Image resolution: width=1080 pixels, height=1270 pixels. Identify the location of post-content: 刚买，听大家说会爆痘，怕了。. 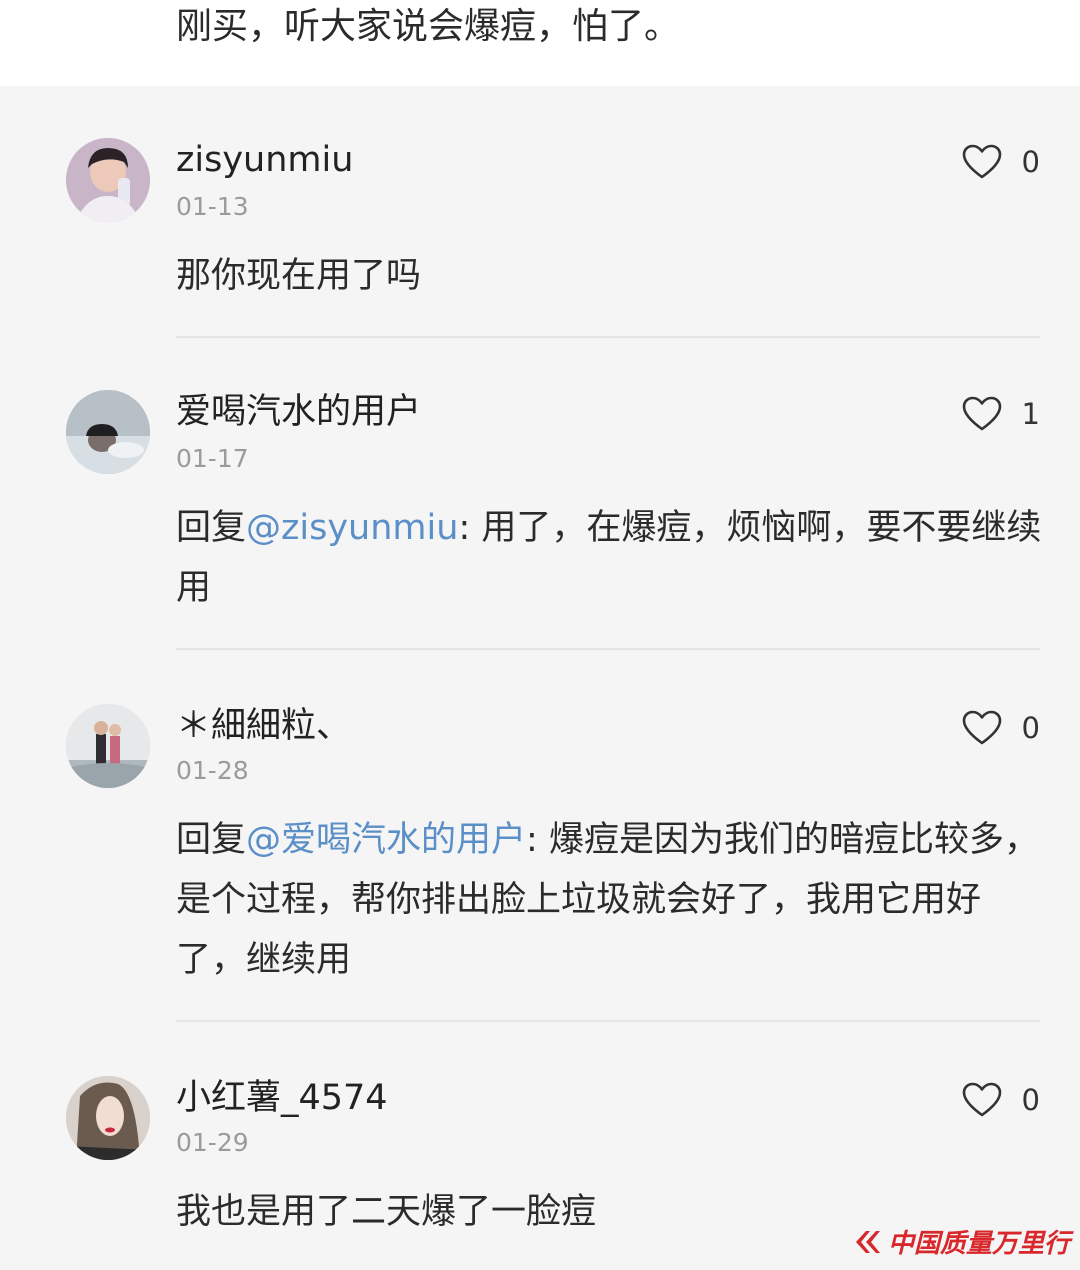
(540, 43).